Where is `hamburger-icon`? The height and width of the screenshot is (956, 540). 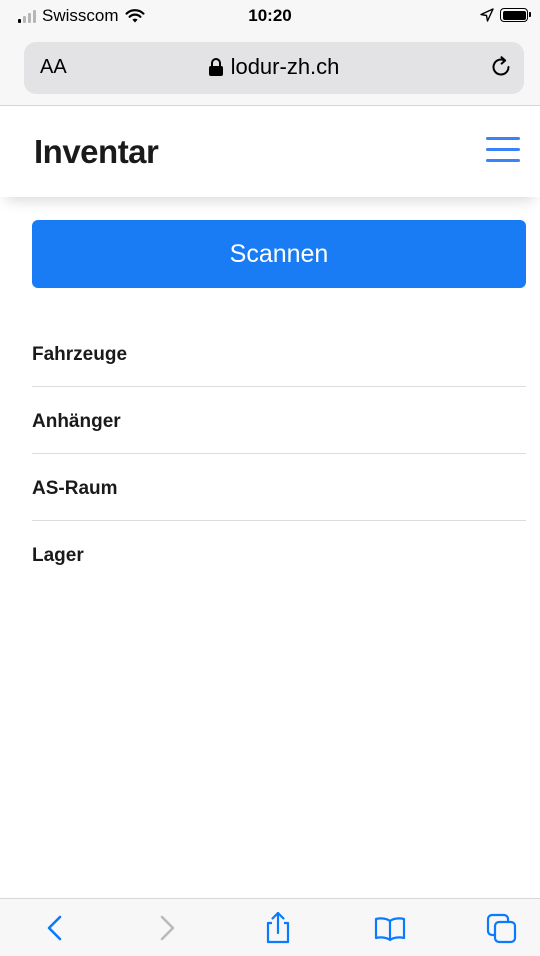 hamburger-icon is located at coordinates (503, 150).